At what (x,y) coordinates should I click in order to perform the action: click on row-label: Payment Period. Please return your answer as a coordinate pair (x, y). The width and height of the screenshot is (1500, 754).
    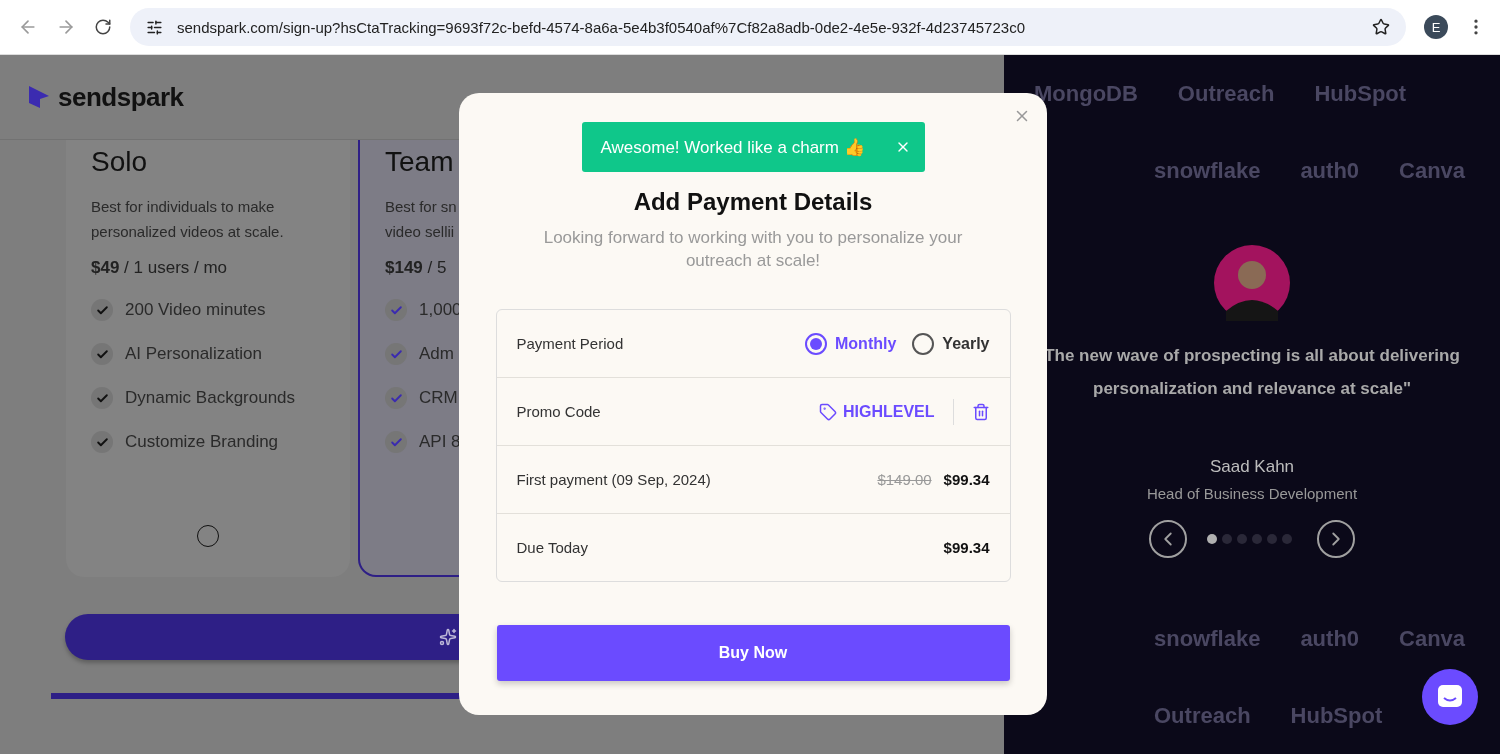
    Looking at the image, I should click on (570, 343).